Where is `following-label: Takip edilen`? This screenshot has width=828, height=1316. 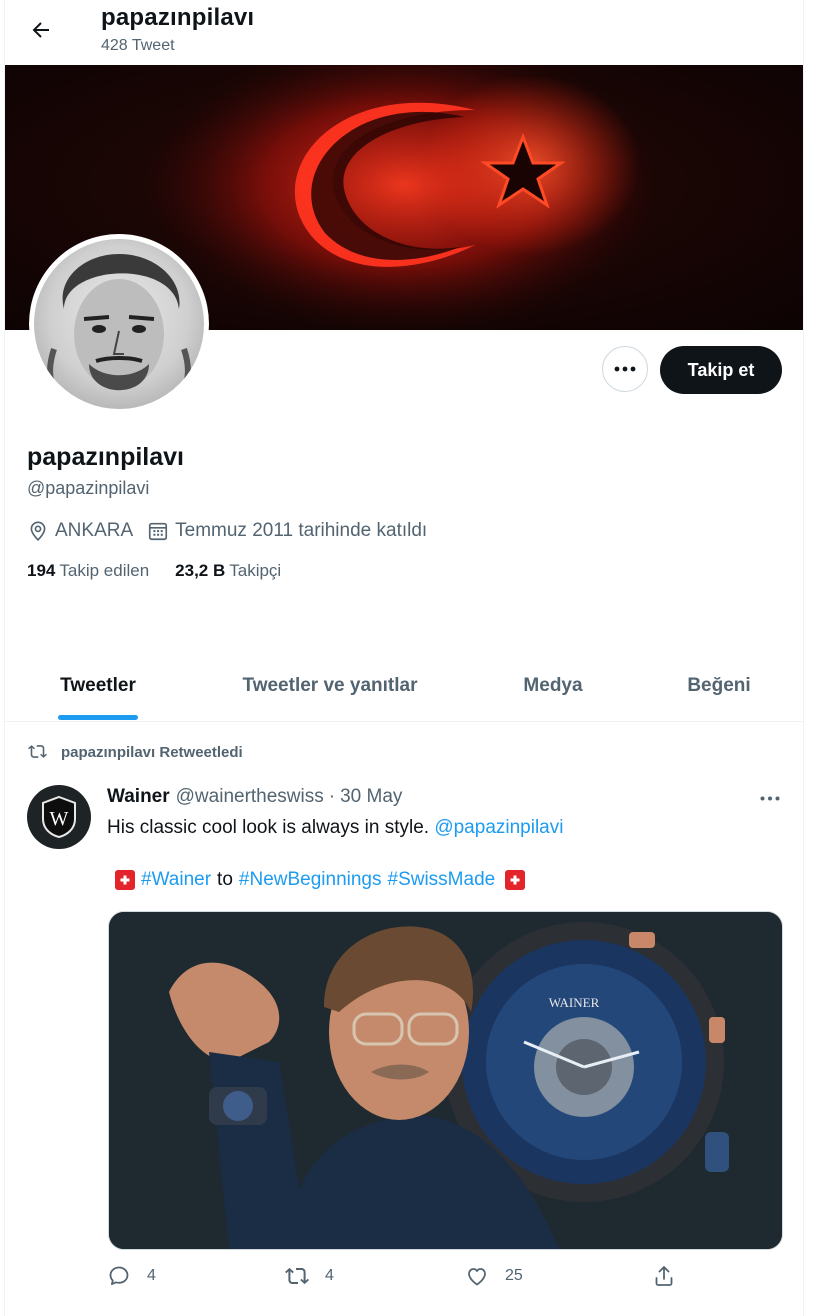 following-label: Takip edilen is located at coordinates (104, 570).